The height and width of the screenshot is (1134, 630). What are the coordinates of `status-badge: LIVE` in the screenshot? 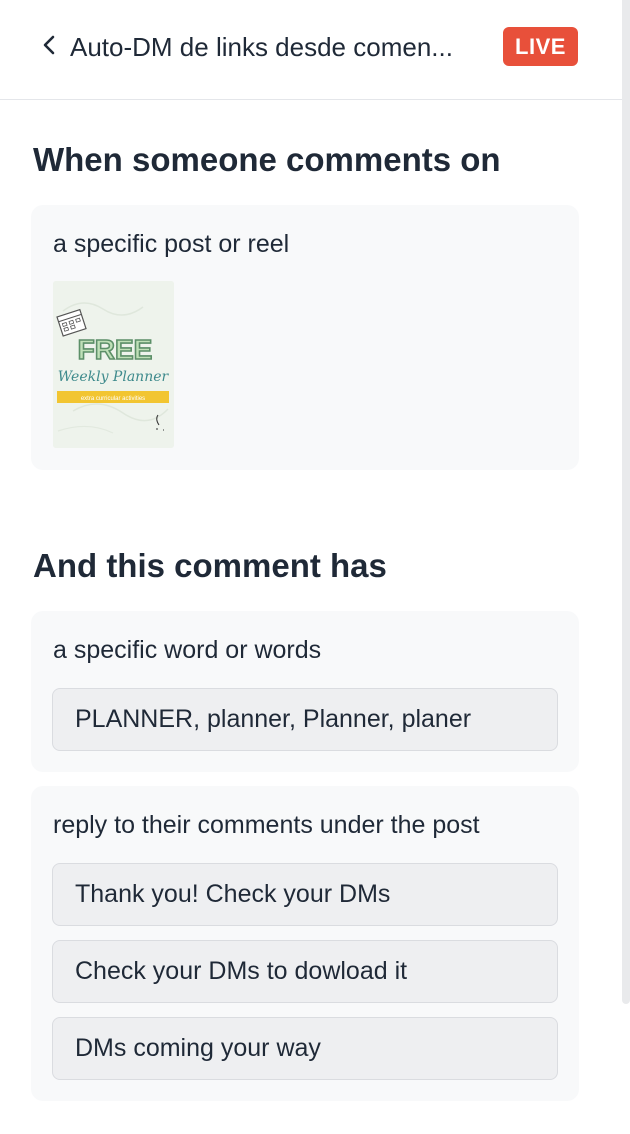 It's located at (540, 46).